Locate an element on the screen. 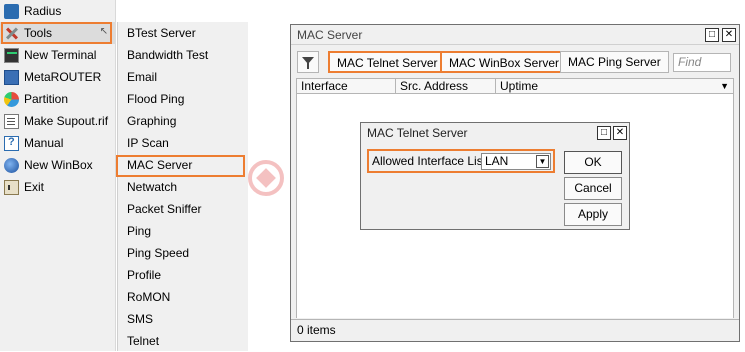  allowed-interface-list-label: Allowed Interface List: is located at coordinates (431, 161).